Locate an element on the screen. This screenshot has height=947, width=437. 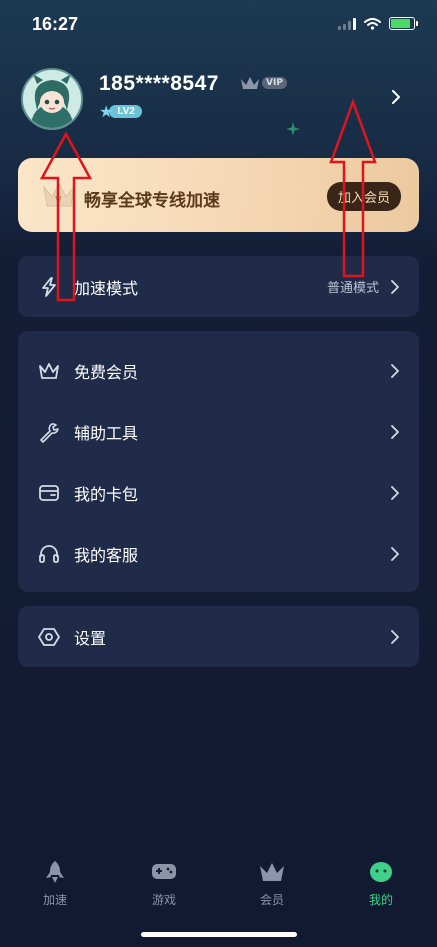
tab-label: 会员 is located at coordinates (271, 900).